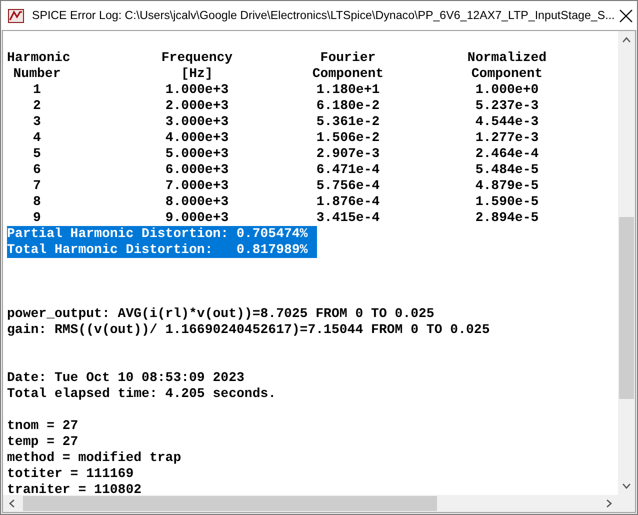  I want to click on table-cell-text: 6.471e-4, so click(348, 170).